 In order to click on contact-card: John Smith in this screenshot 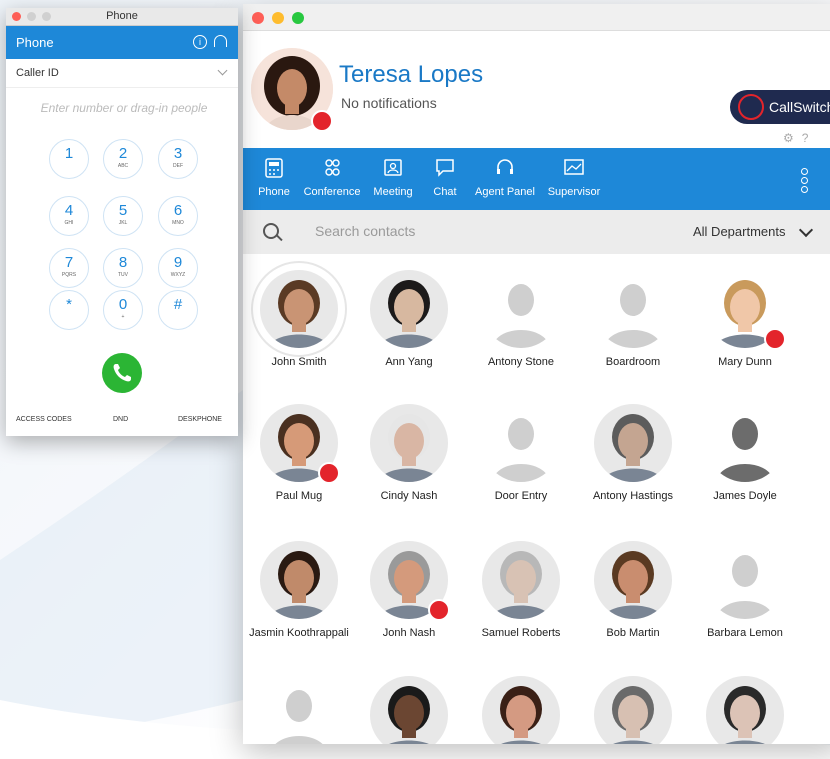, I will do `click(299, 314)`.